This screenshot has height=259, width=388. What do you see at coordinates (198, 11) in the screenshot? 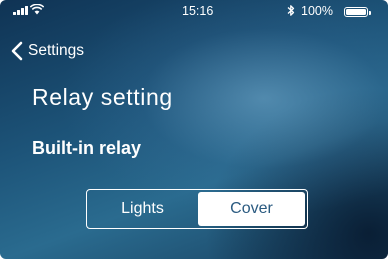
I see `status-time: 15:16` at bounding box center [198, 11].